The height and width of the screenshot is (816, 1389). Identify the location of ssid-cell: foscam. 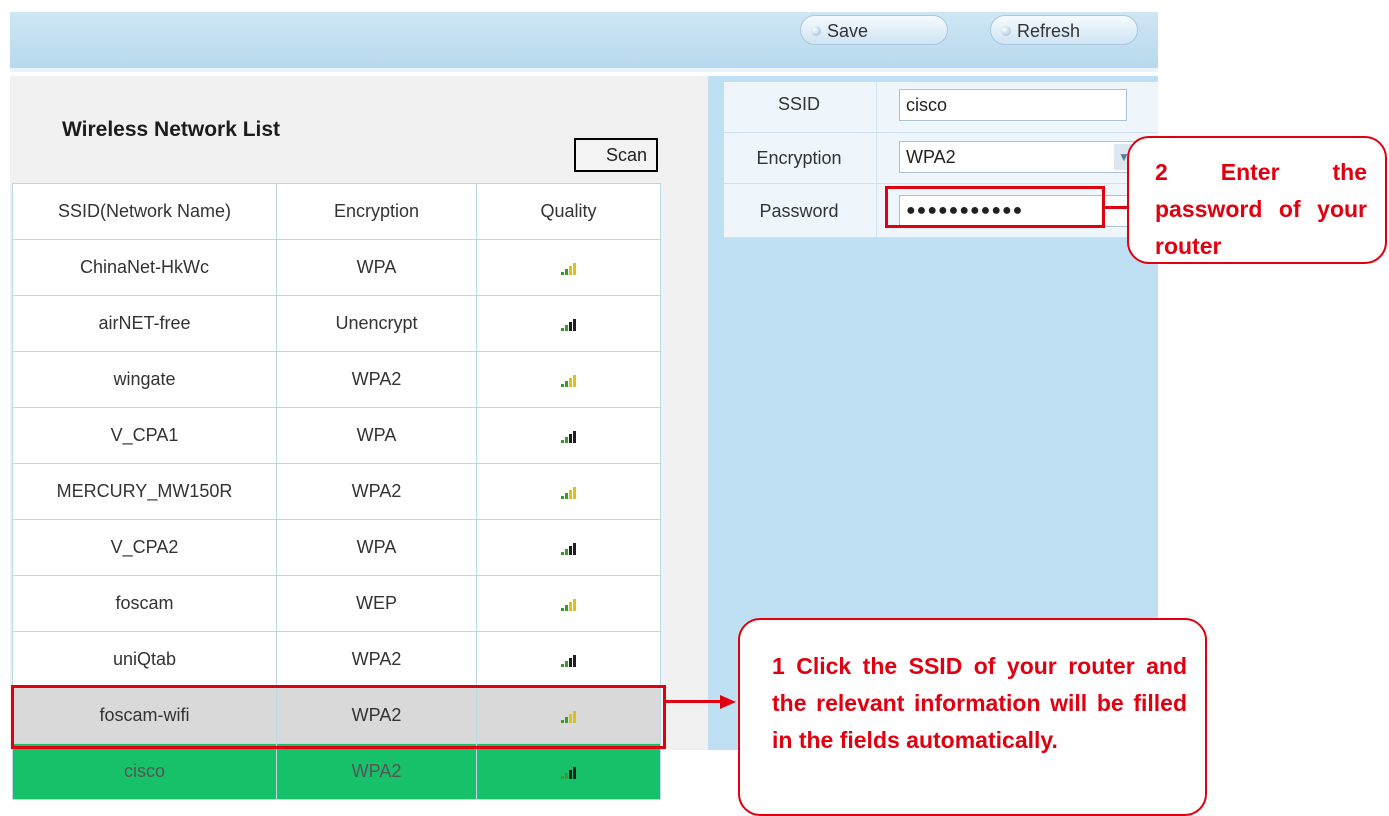
(144, 603).